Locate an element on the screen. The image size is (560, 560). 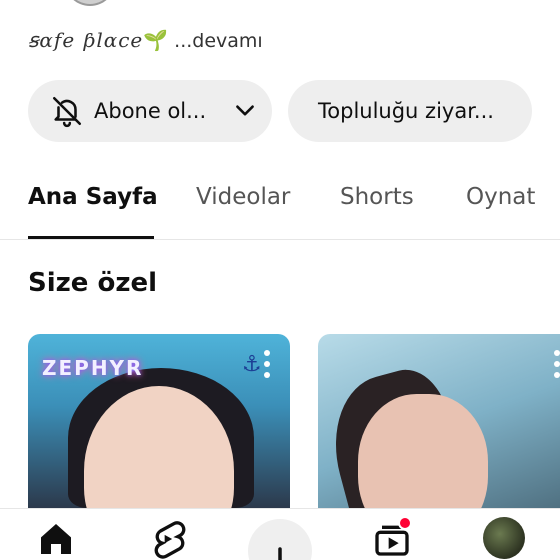
tab-home: Ana Sayfa is located at coordinates (93, 197).